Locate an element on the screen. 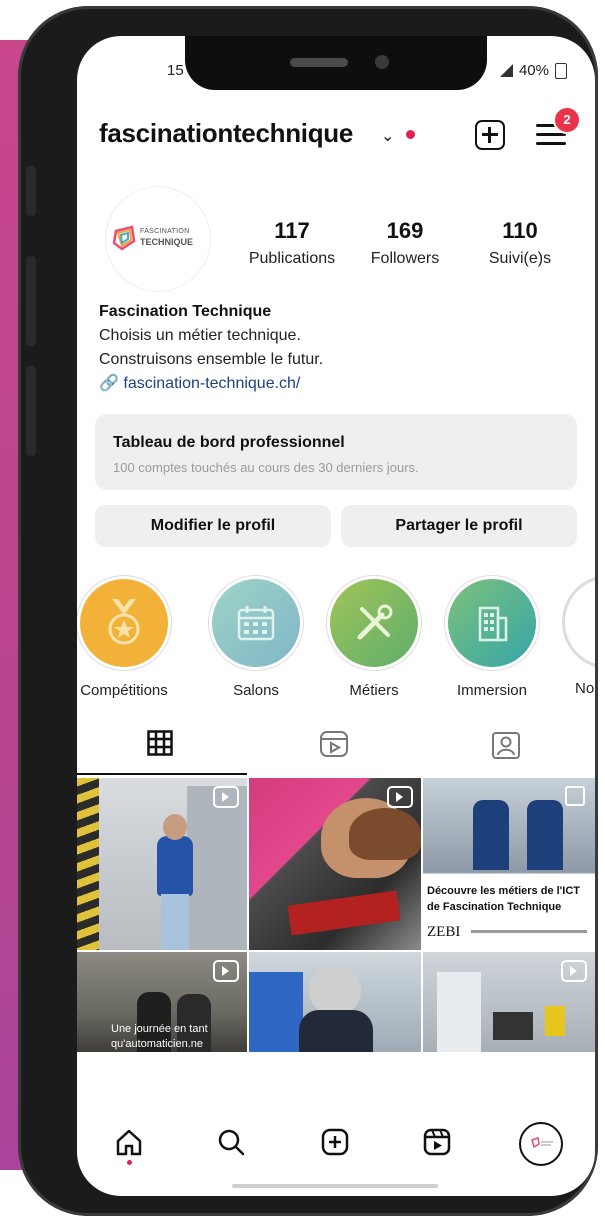 The image size is (605, 1224). nav-reels is located at coordinates (438, 1143).